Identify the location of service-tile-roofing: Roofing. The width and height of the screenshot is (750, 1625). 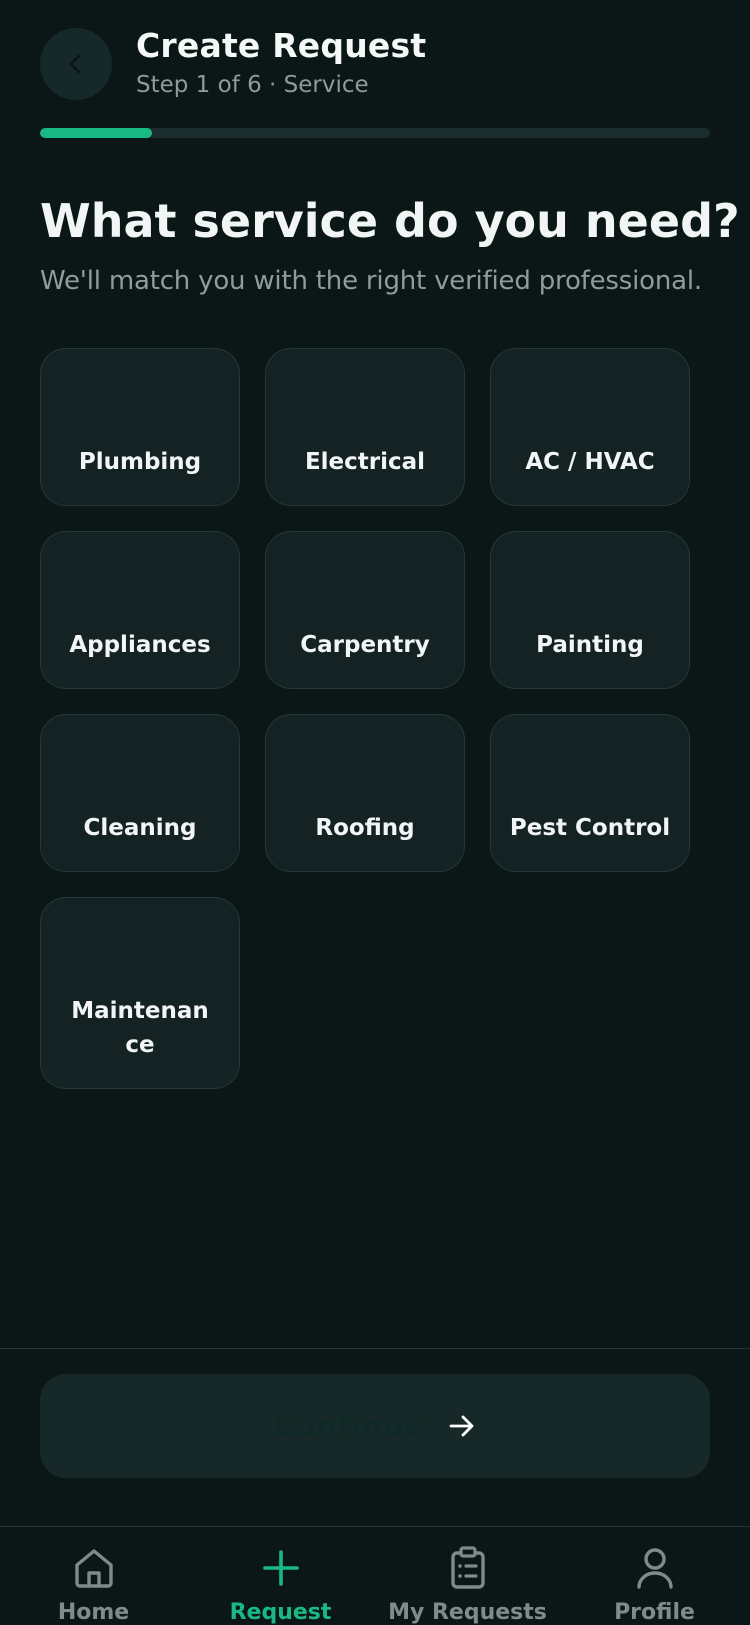
(365, 793).